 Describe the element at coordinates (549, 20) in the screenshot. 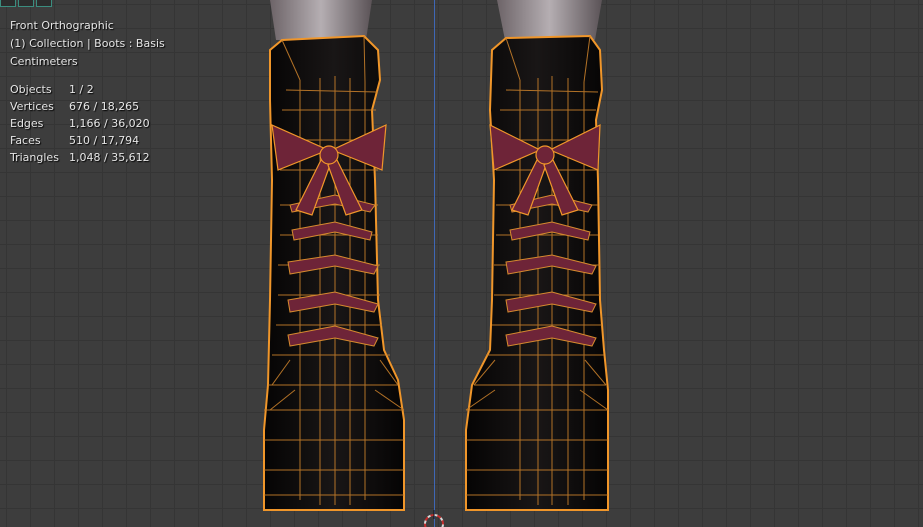

I see `right-leg` at that location.